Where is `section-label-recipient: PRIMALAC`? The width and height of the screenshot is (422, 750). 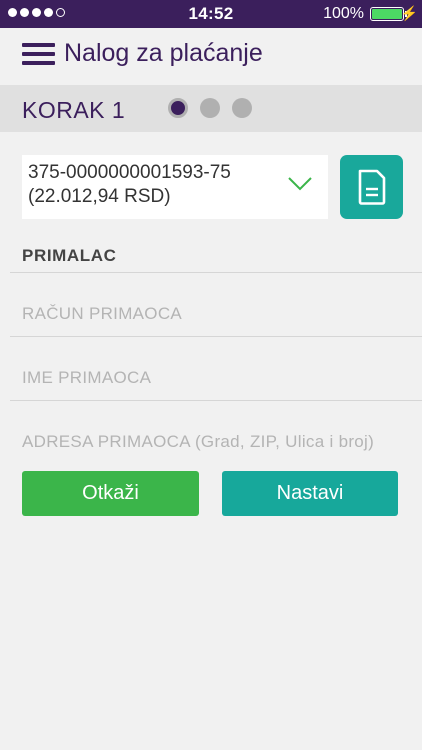
section-label-recipient: PRIMALAC is located at coordinates (69, 255).